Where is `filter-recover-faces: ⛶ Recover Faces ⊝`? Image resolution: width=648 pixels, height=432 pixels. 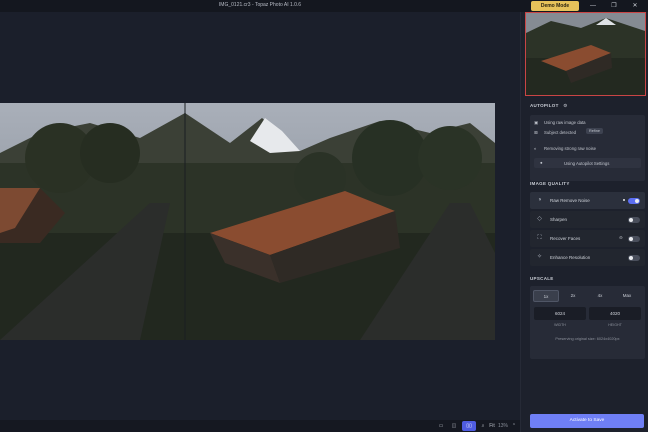
filter-recover-faces: ⛶ Recover Faces ⊝ is located at coordinates (587, 238).